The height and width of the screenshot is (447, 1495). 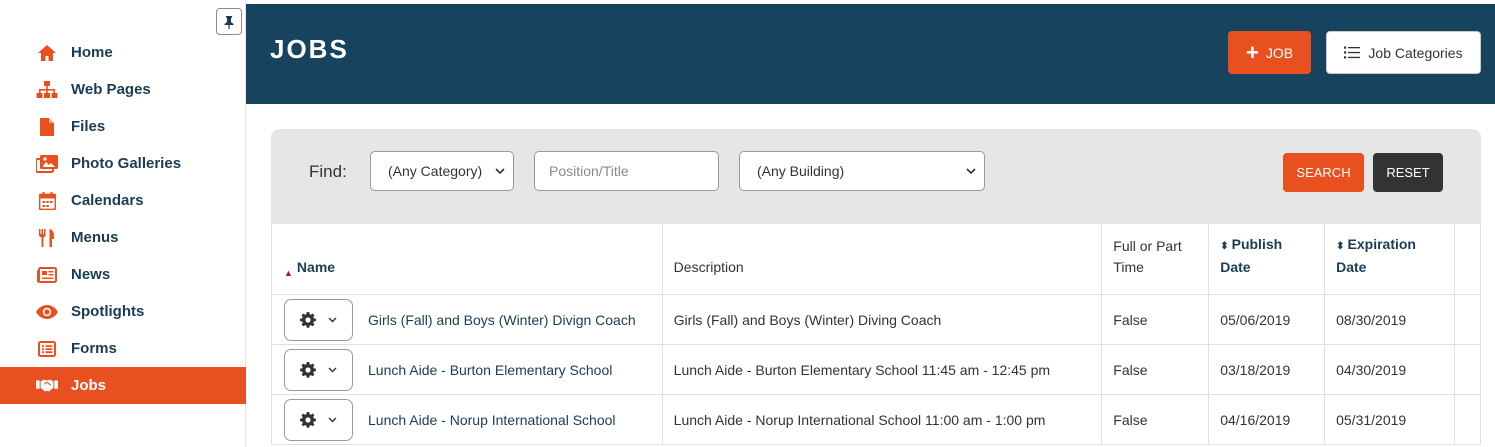 What do you see at coordinates (1468, 259) in the screenshot?
I see `extra-column-header` at bounding box center [1468, 259].